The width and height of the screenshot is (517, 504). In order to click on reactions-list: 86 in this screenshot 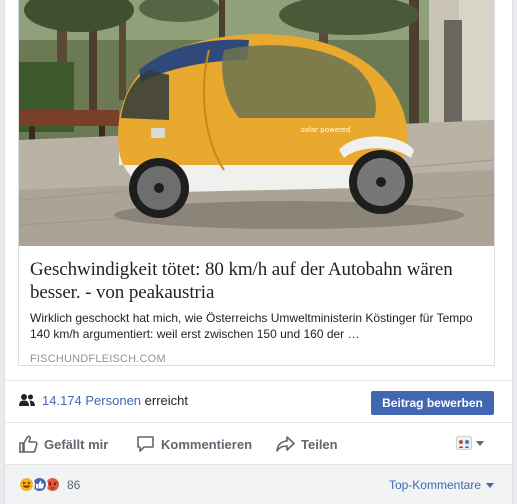, I will do `click(49, 484)`.